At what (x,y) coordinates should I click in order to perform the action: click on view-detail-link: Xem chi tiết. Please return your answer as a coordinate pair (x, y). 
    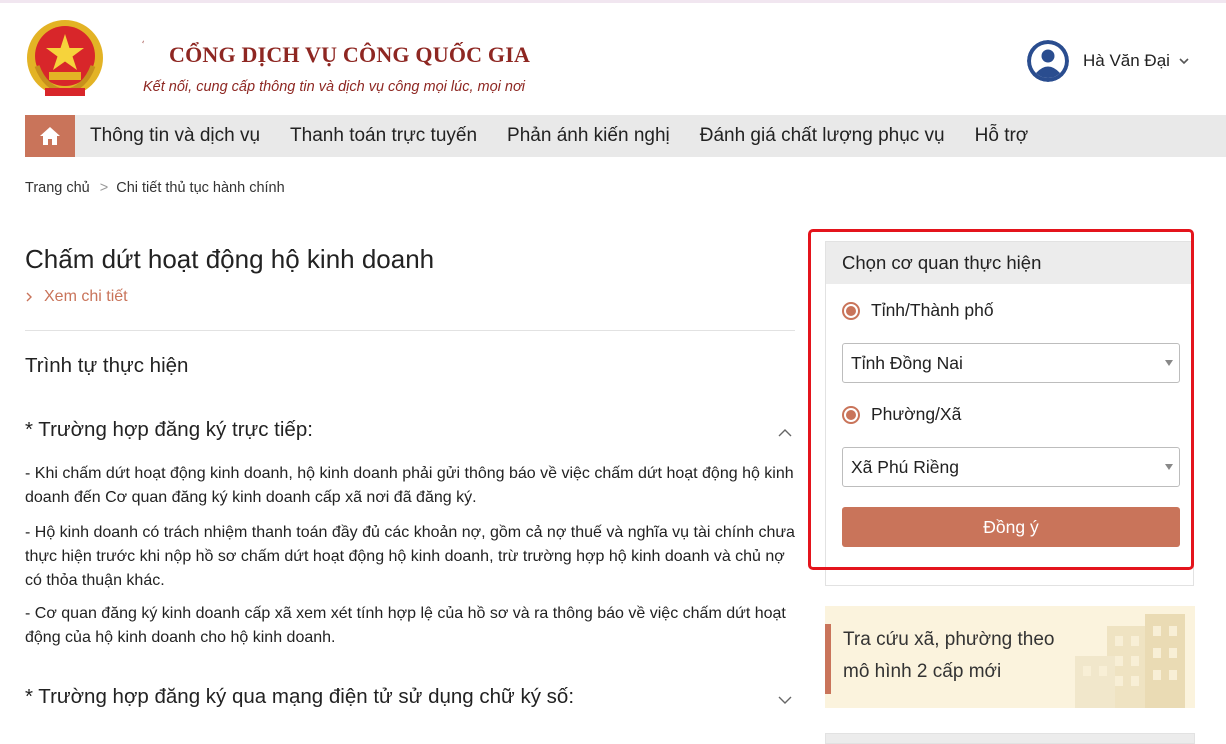
    Looking at the image, I should click on (76, 297).